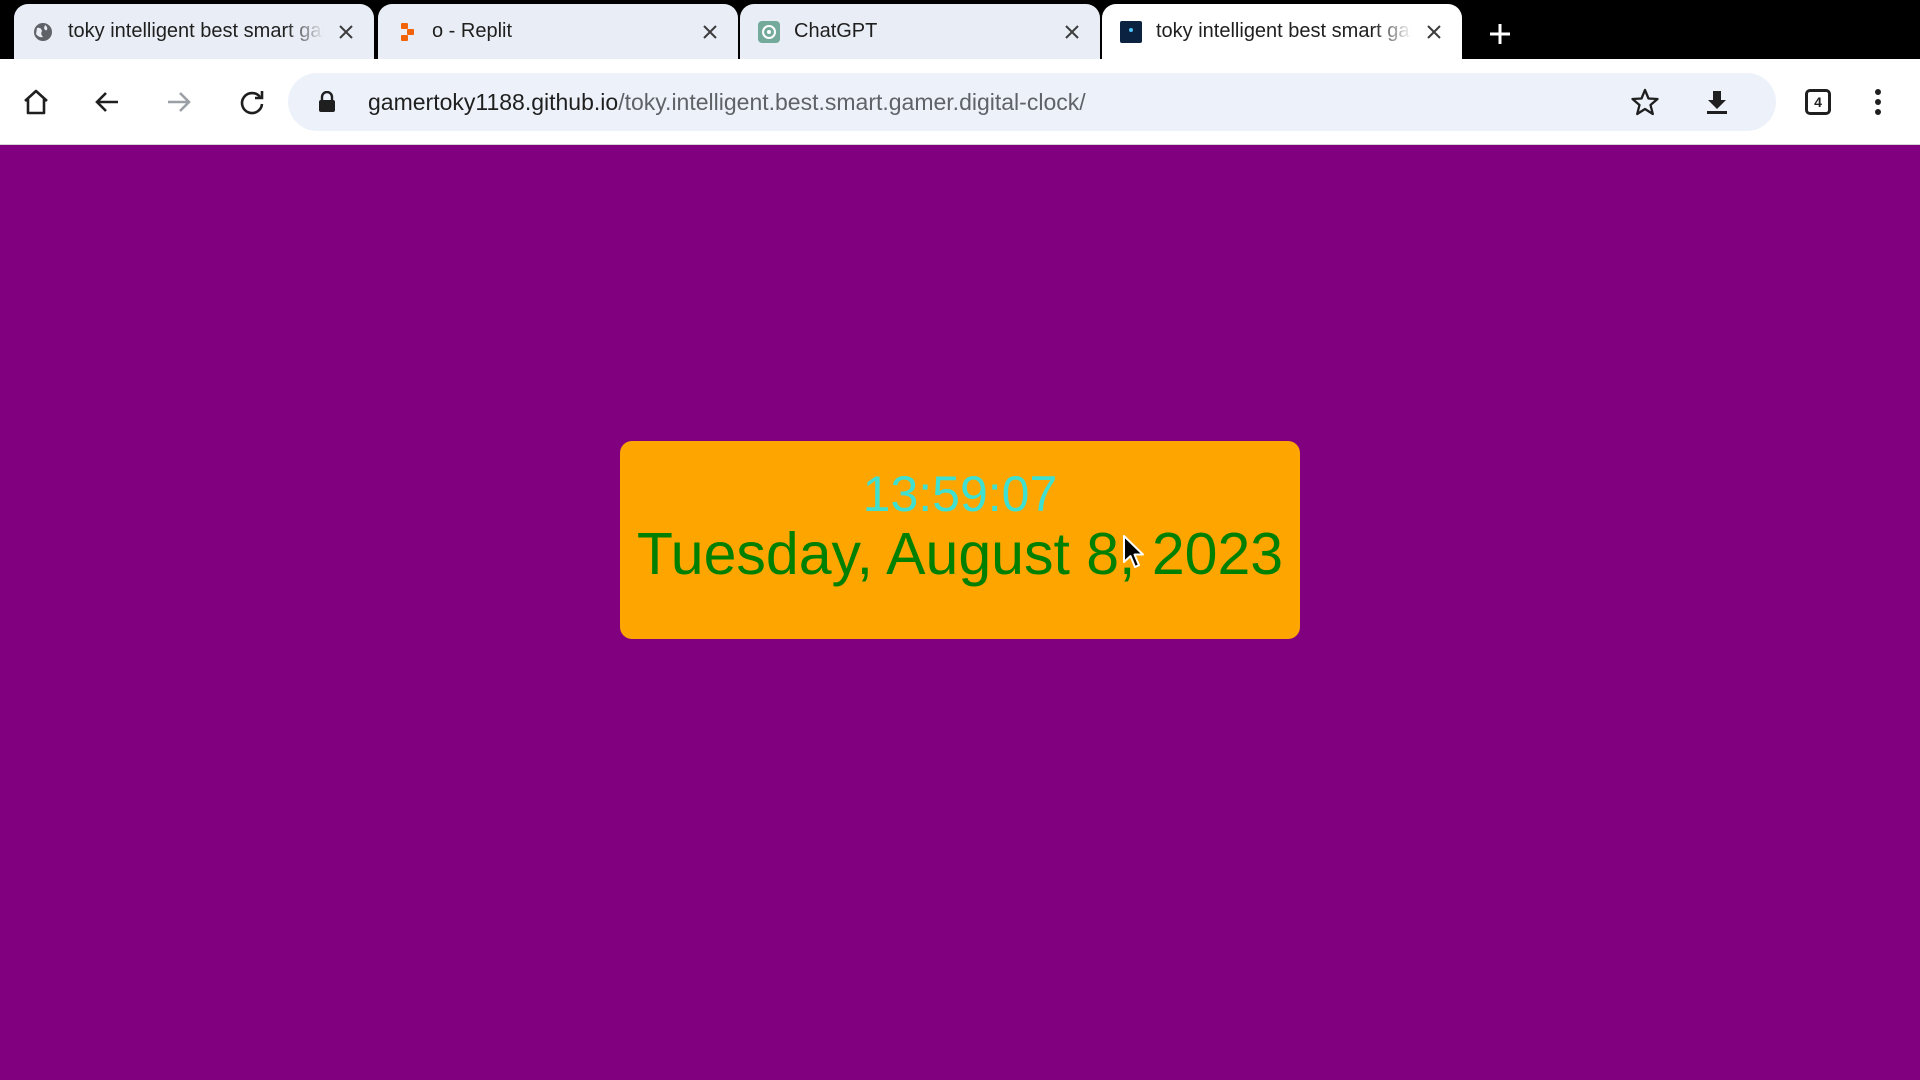 Image resolution: width=1920 pixels, height=1080 pixels. What do you see at coordinates (836, 31) in the screenshot?
I see `tab-title: ChatGPT` at bounding box center [836, 31].